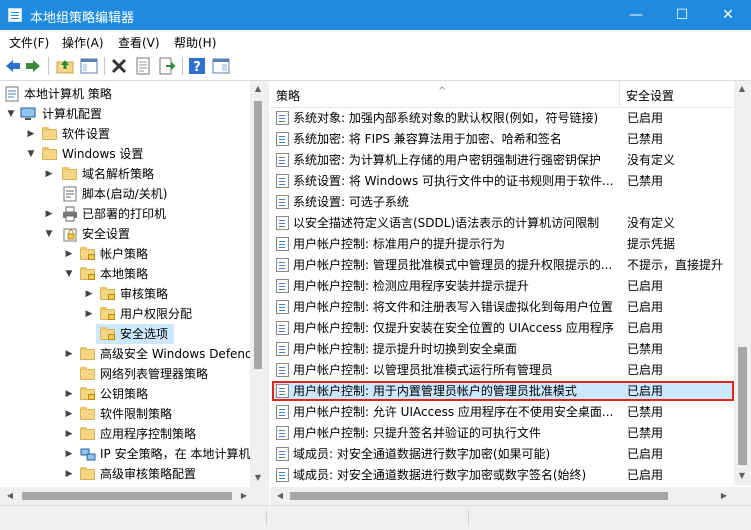  I want to click on policy-row: 用户帐户控制: 仅提升安装在安全位置的 UIAccess 应用程序 已启用, so click(503, 328).